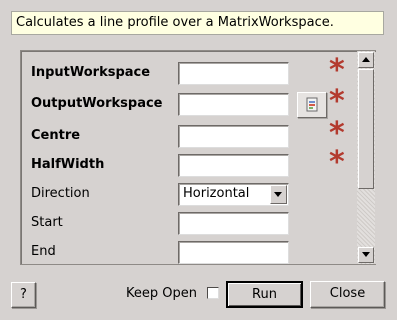  What do you see at coordinates (161, 293) in the screenshot?
I see `keep-open-label: Keep Open` at bounding box center [161, 293].